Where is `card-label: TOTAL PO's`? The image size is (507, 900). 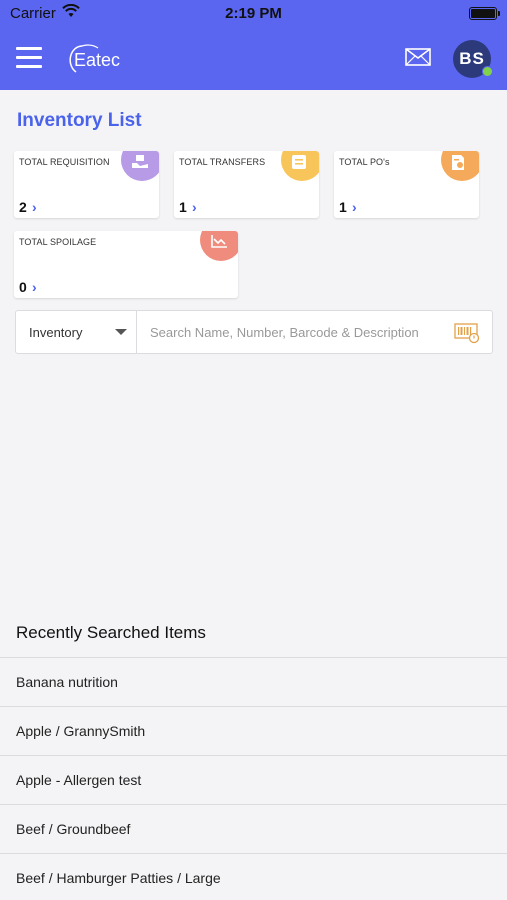 card-label: TOTAL PO's is located at coordinates (364, 162).